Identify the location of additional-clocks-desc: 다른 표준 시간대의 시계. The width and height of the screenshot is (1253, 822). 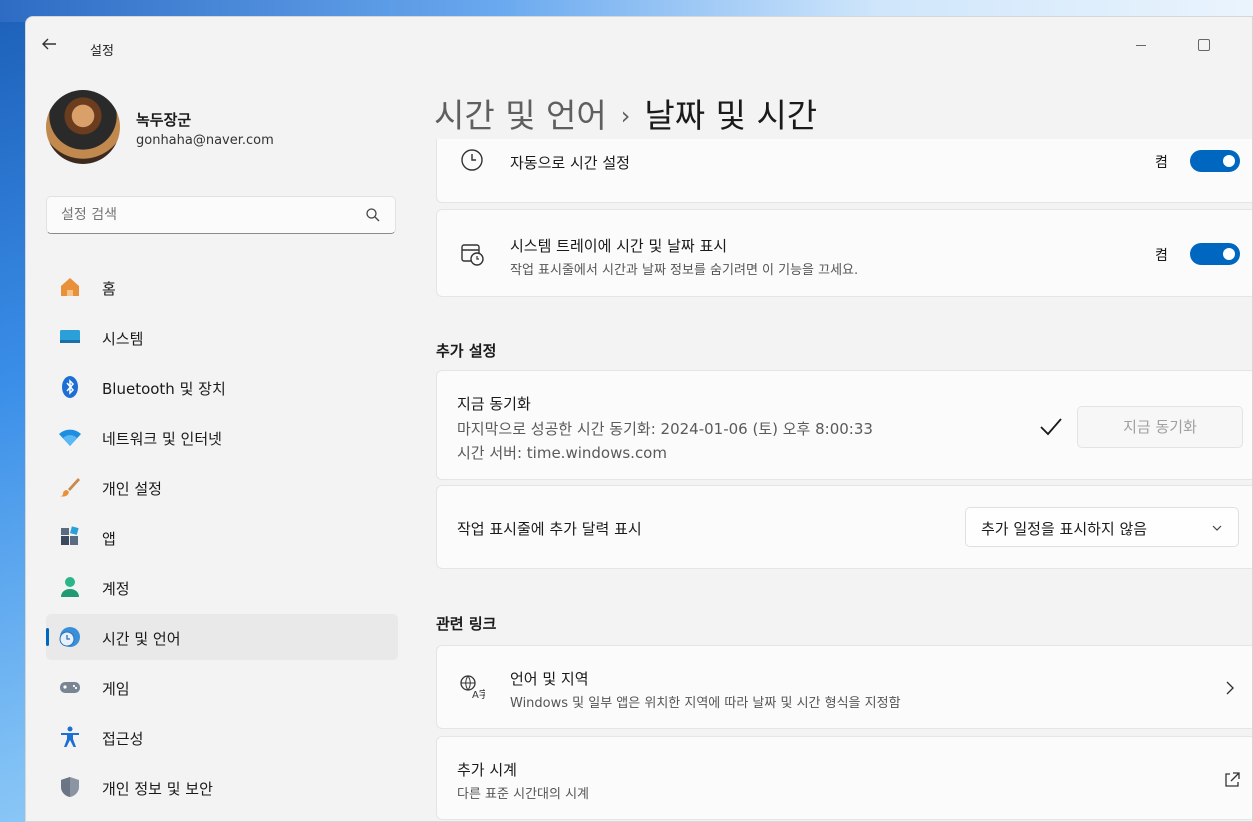
(523, 794).